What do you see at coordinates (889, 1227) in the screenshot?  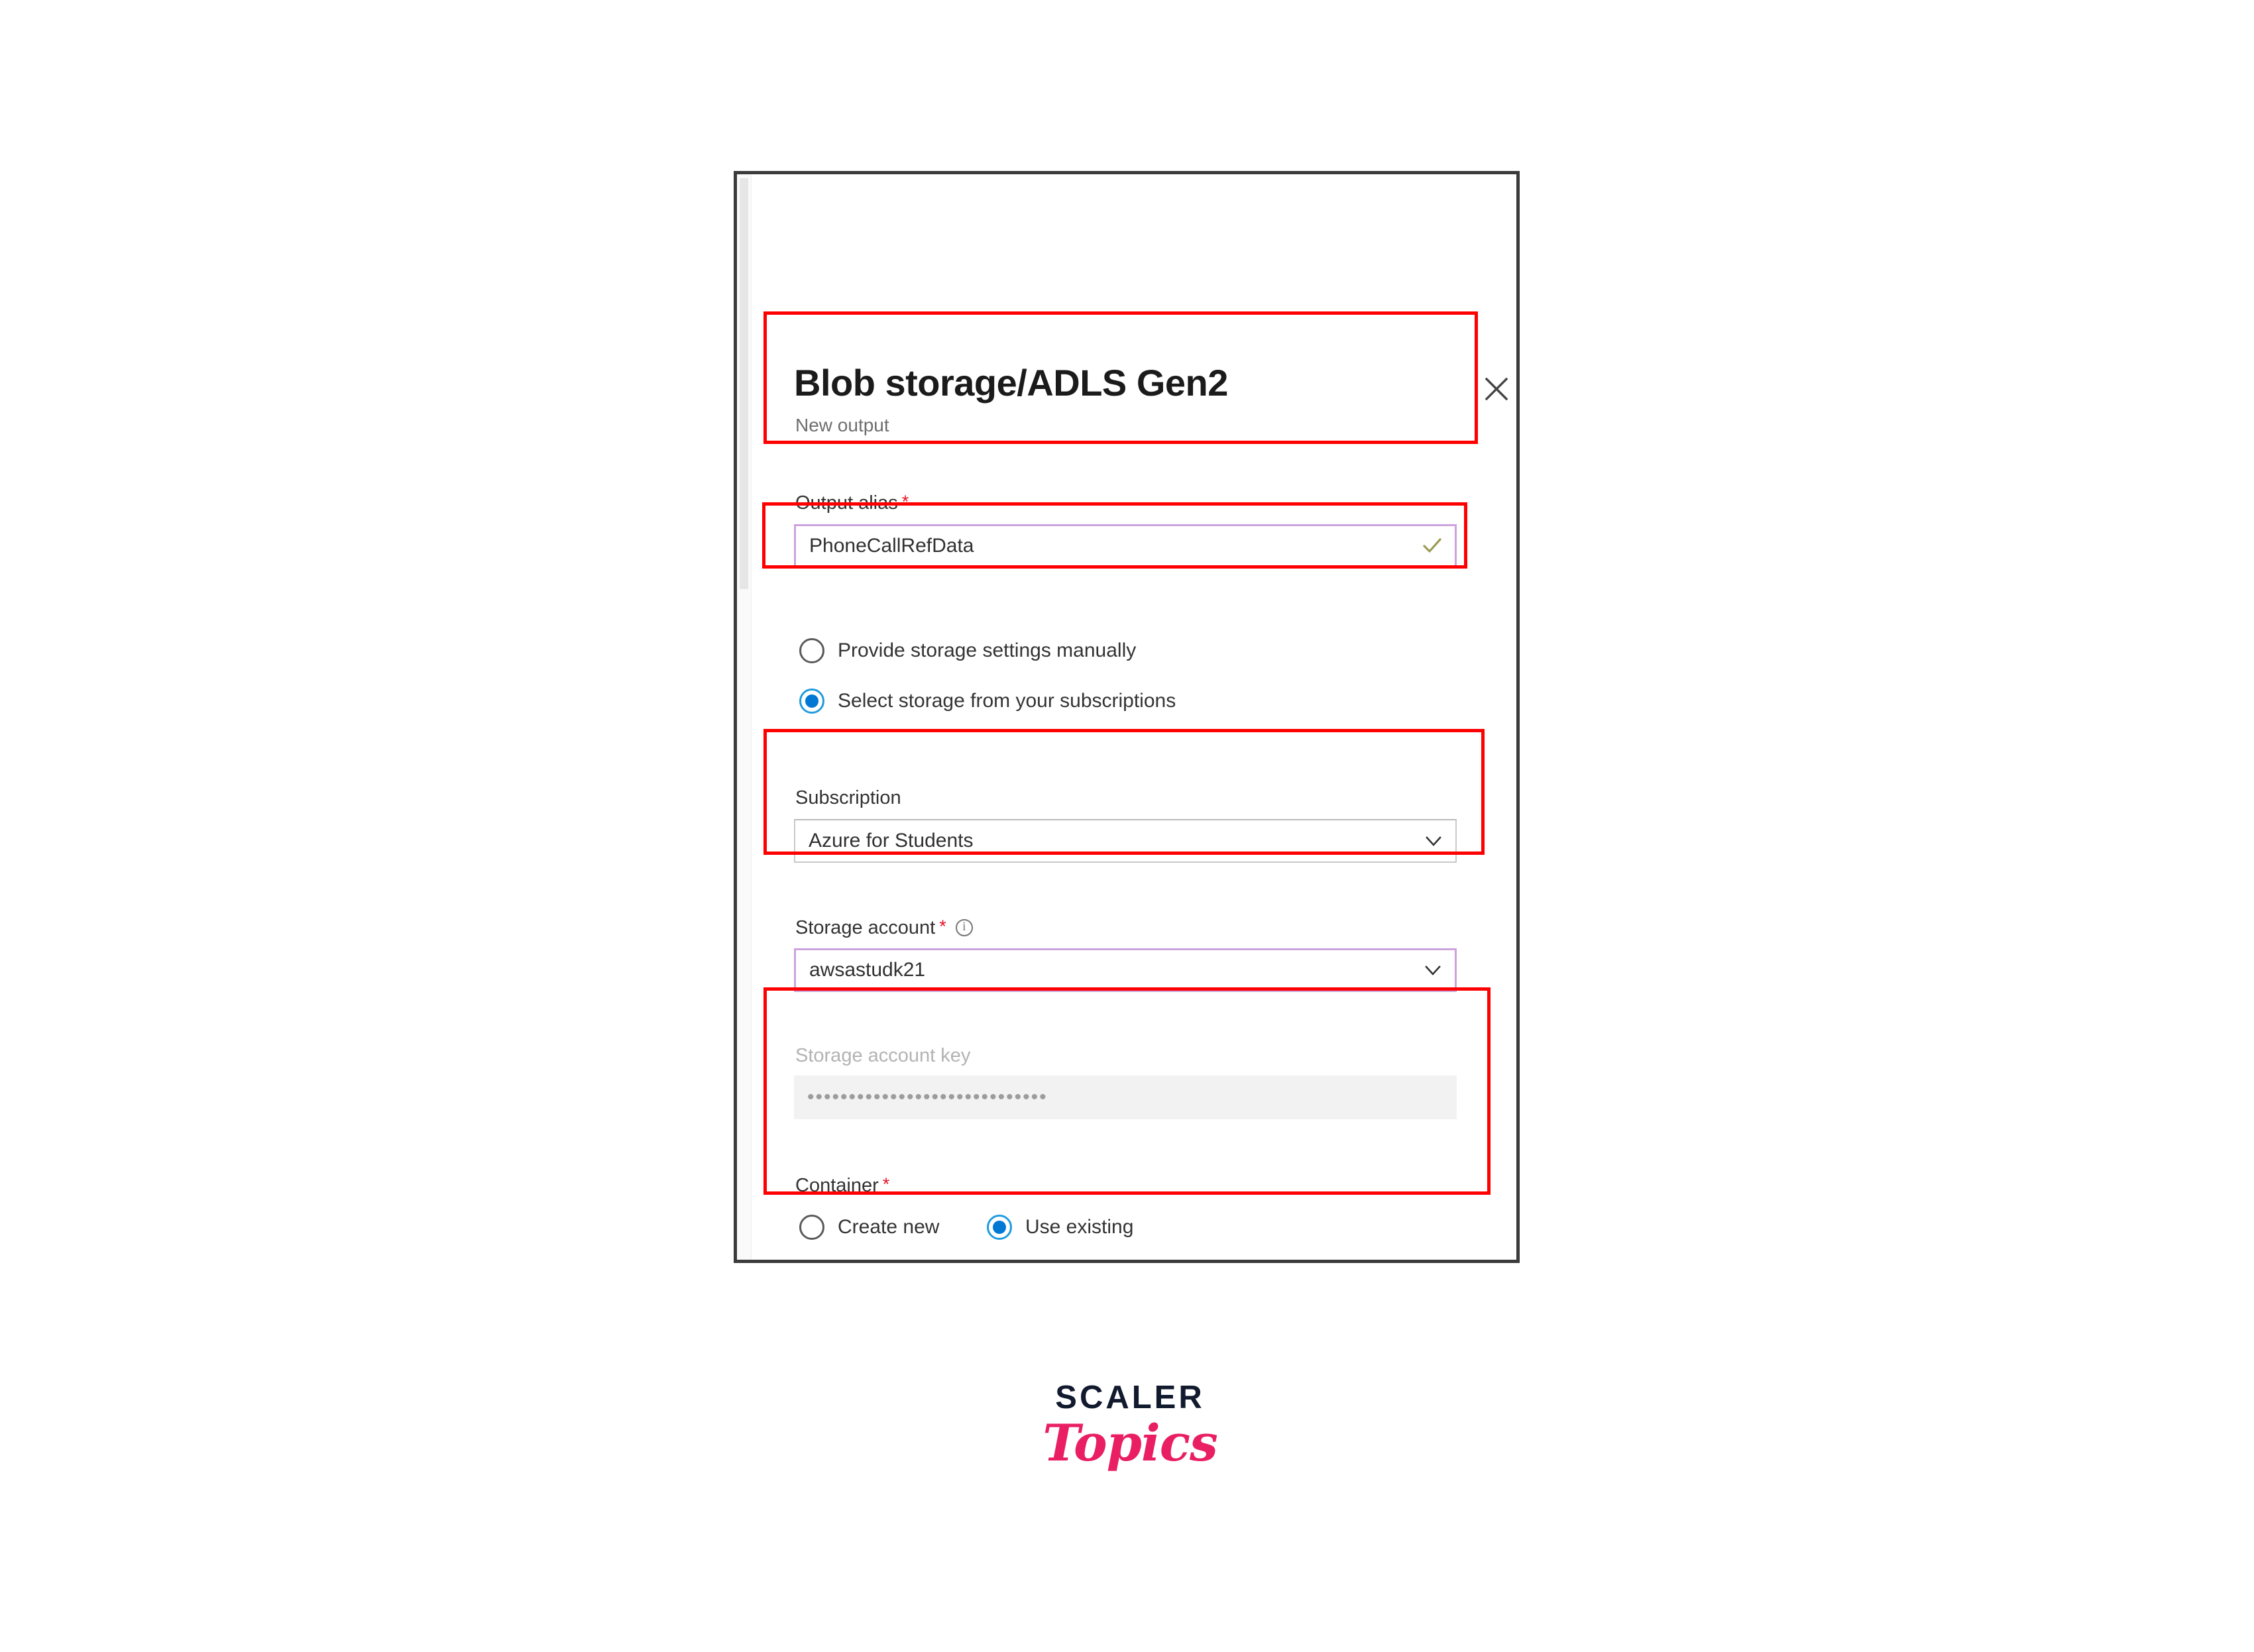 I see `radio-container-create-new-label: Create new` at bounding box center [889, 1227].